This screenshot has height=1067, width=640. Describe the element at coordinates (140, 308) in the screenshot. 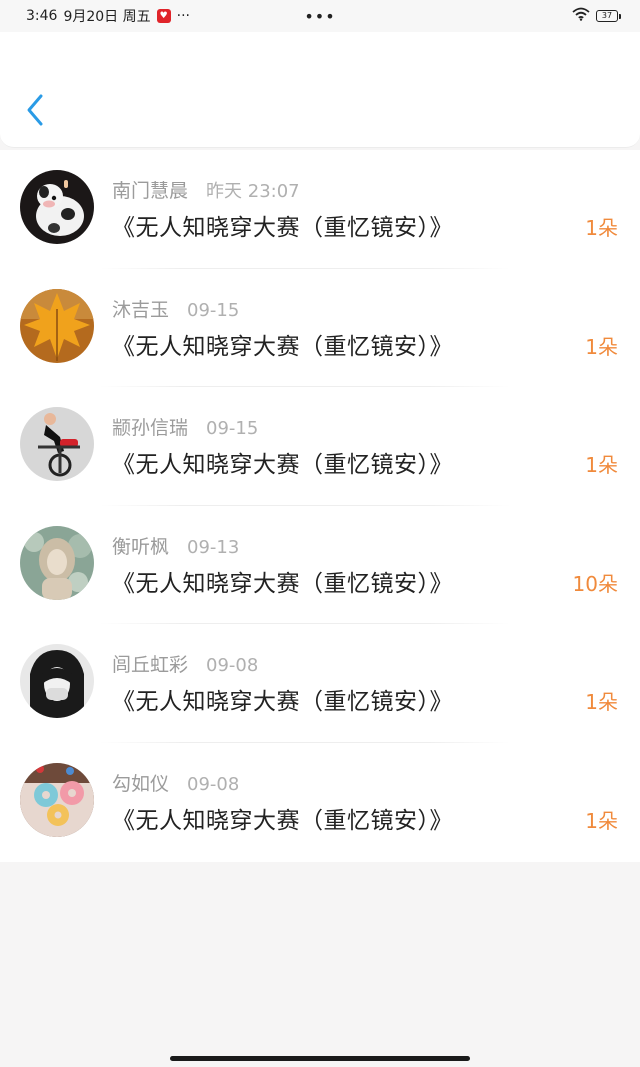

I see `sender-name: 沐吉玉` at that location.